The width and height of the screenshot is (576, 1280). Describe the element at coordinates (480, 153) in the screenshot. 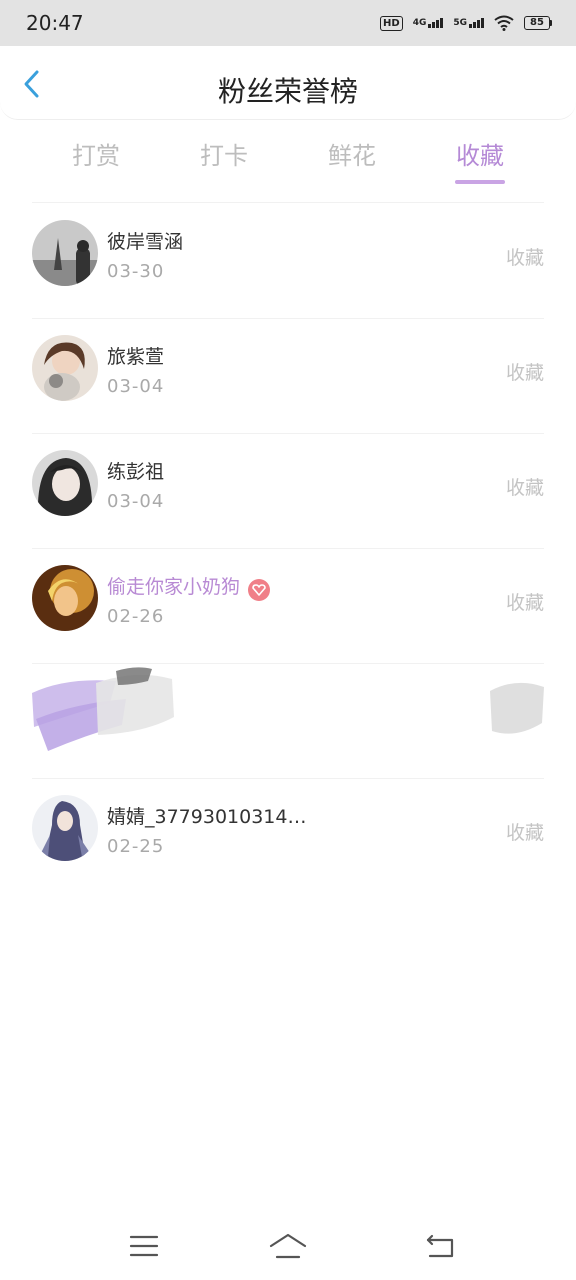

I see `tab-collect: 收藏` at that location.